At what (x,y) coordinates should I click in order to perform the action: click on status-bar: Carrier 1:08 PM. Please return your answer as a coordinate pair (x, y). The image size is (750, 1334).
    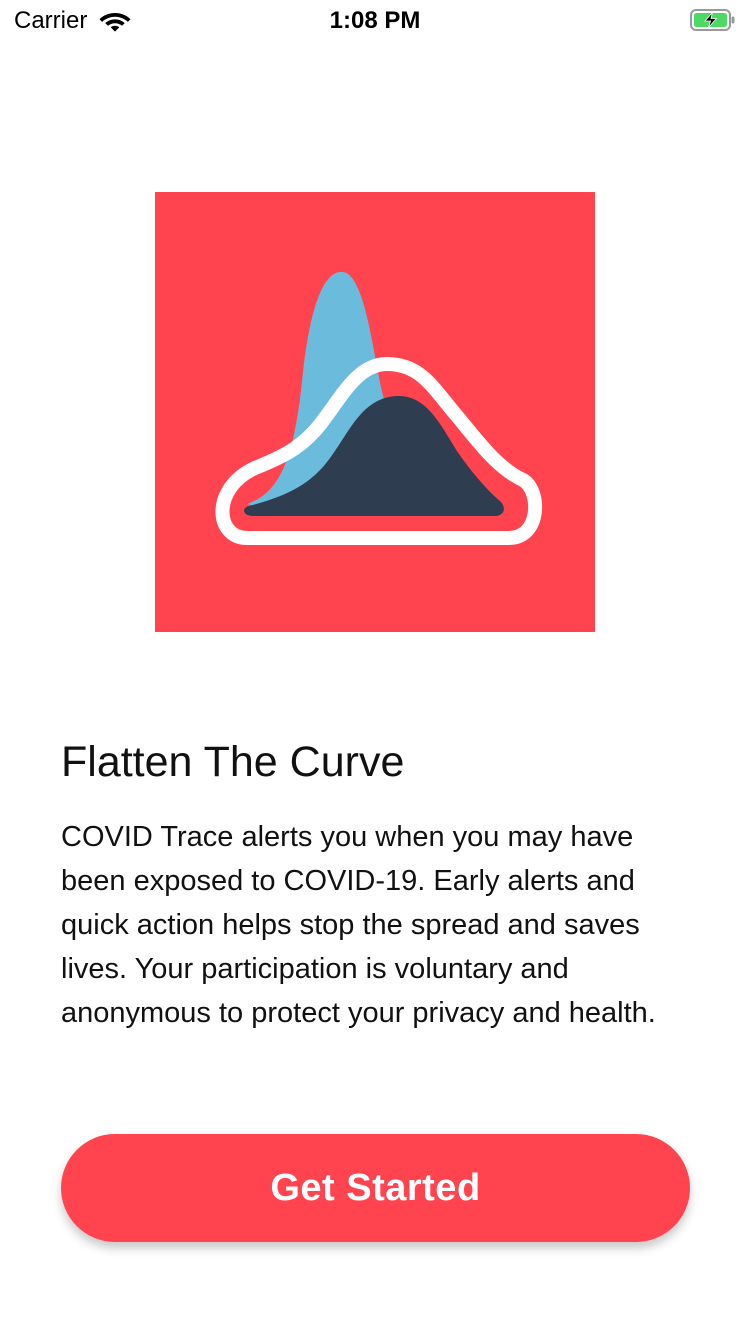
    Looking at the image, I should click on (375, 20).